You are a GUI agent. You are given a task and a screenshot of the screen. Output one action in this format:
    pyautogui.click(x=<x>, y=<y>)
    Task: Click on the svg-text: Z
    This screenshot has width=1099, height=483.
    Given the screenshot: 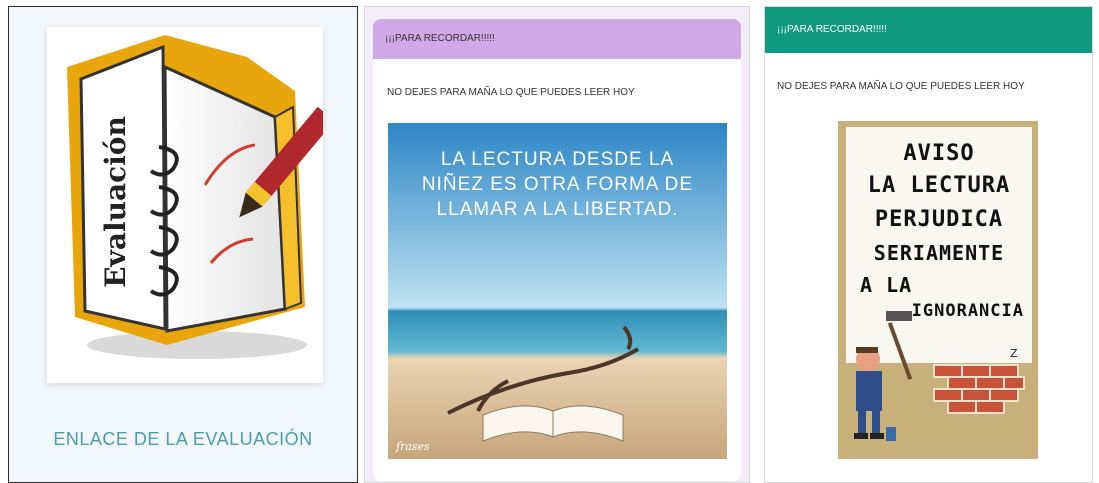 What is the action you would take?
    pyautogui.click(x=1014, y=353)
    